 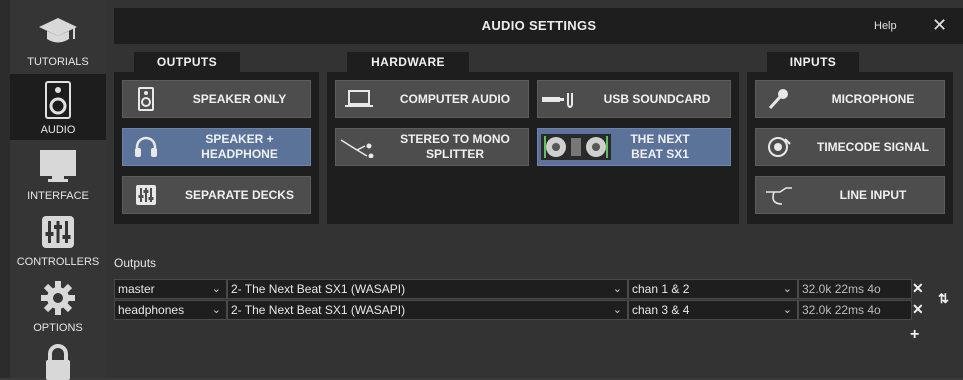 What do you see at coordinates (239, 146) in the screenshot?
I see `button-label: SPEAKER + HEADPHONE` at bounding box center [239, 146].